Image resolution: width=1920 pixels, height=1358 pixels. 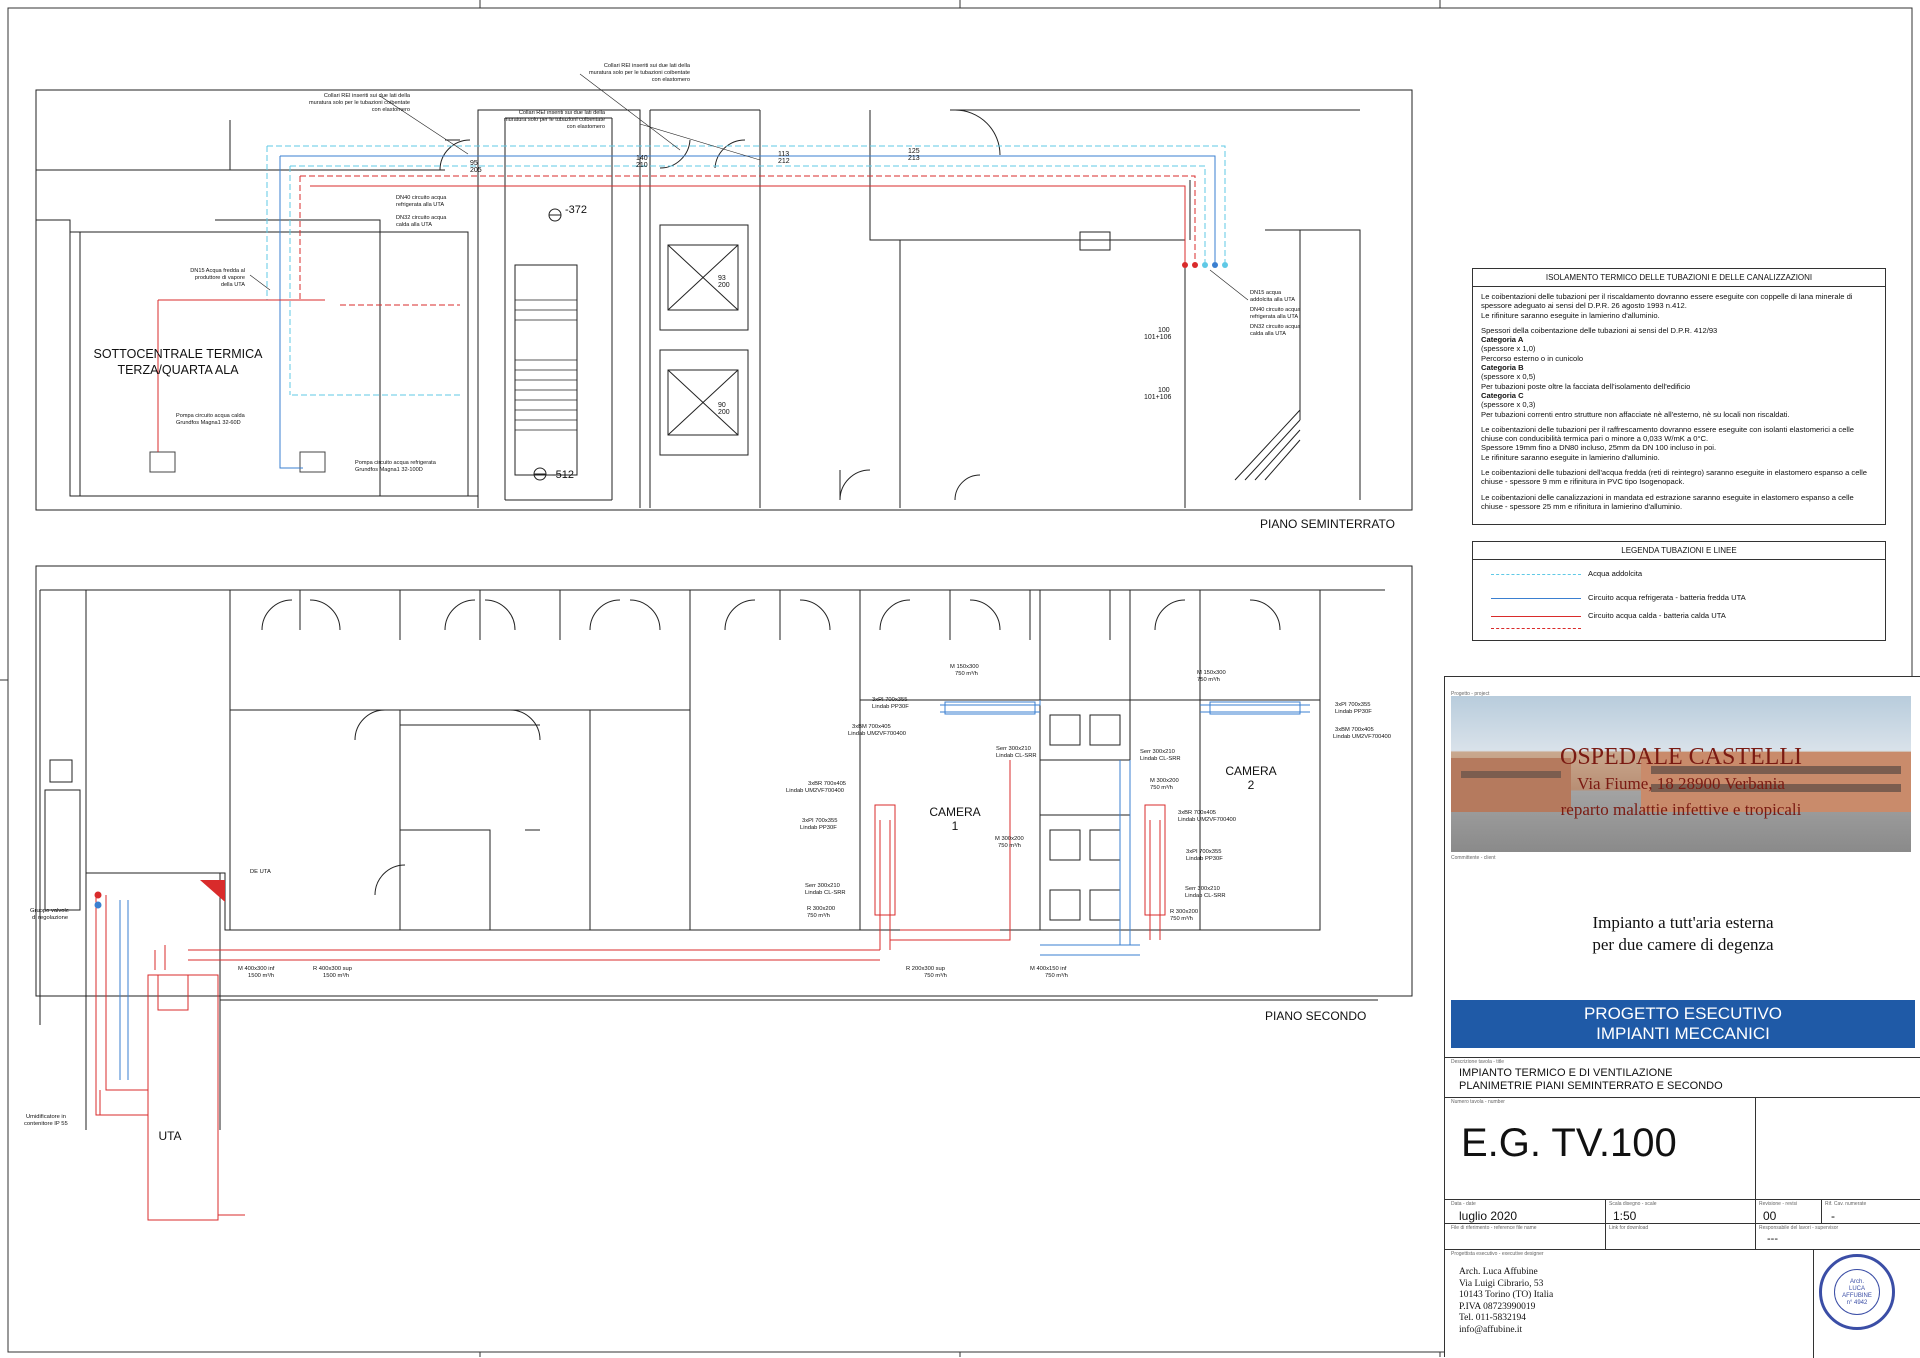 I want to click on dim-125: 125, so click(x=914, y=151).